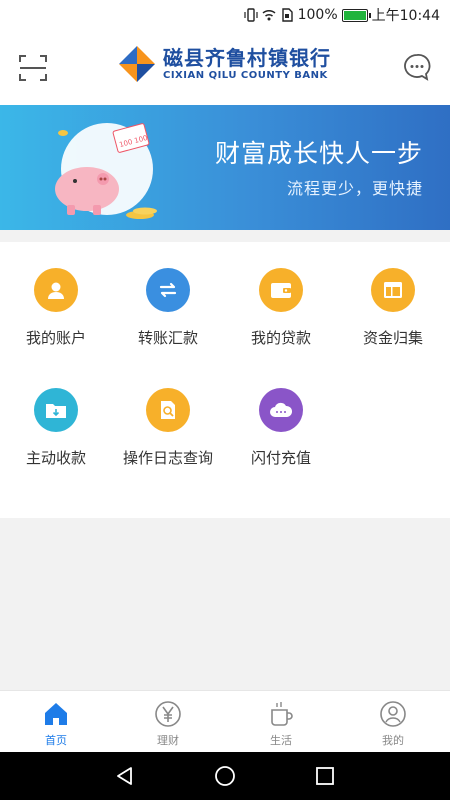 The height and width of the screenshot is (800, 450). I want to click on cup-icon, so click(282, 714).